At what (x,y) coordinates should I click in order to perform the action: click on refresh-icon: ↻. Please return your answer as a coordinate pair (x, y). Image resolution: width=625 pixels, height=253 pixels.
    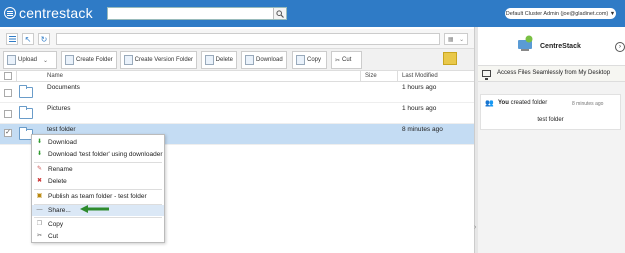
    Looking at the image, I should click on (44, 39).